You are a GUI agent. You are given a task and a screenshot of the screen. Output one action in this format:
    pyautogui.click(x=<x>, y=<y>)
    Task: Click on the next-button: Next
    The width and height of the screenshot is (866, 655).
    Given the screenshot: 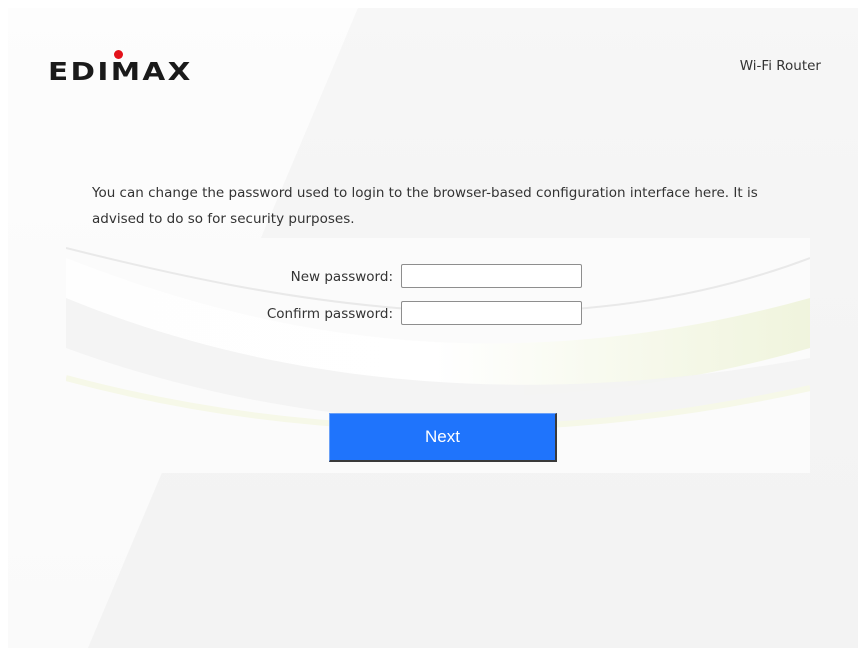 What is the action you would take?
    pyautogui.click(x=443, y=437)
    